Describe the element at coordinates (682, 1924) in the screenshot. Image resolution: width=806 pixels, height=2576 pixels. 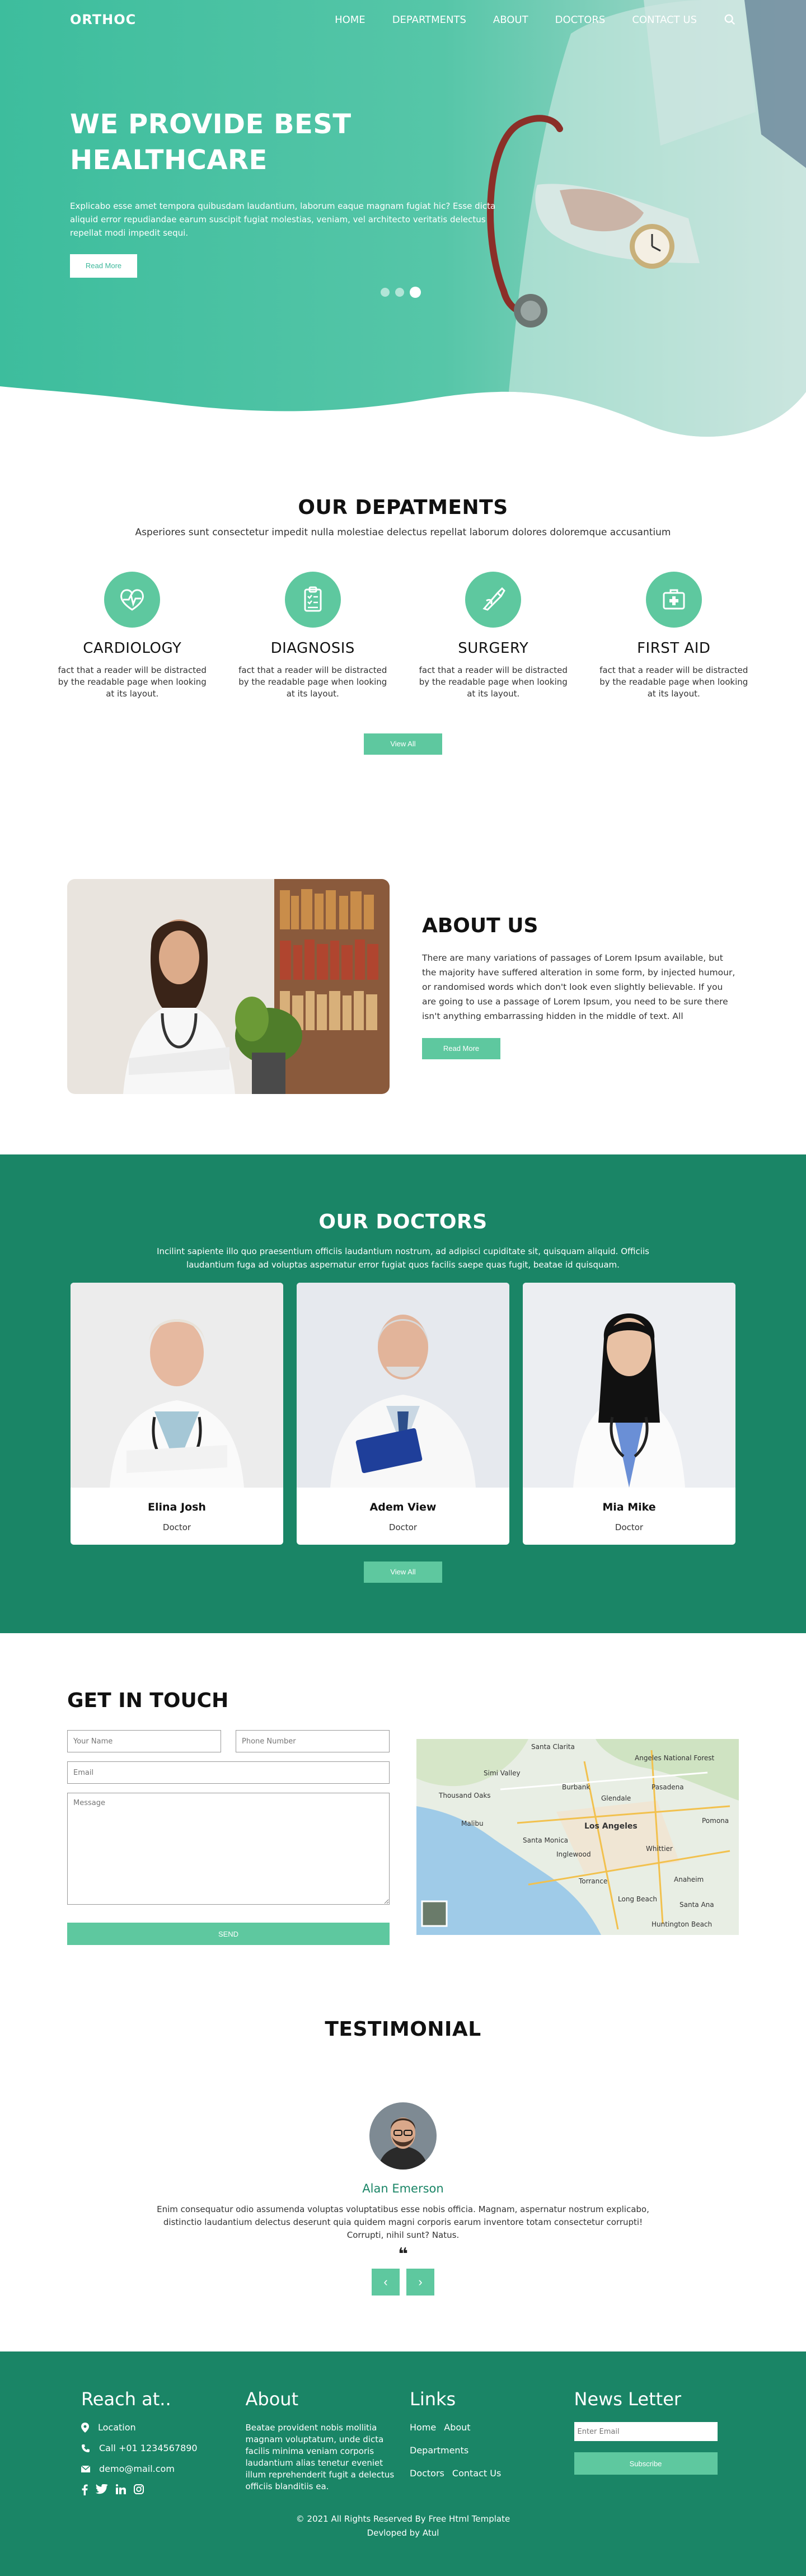
I see `map-label: Huntington Beach` at that location.